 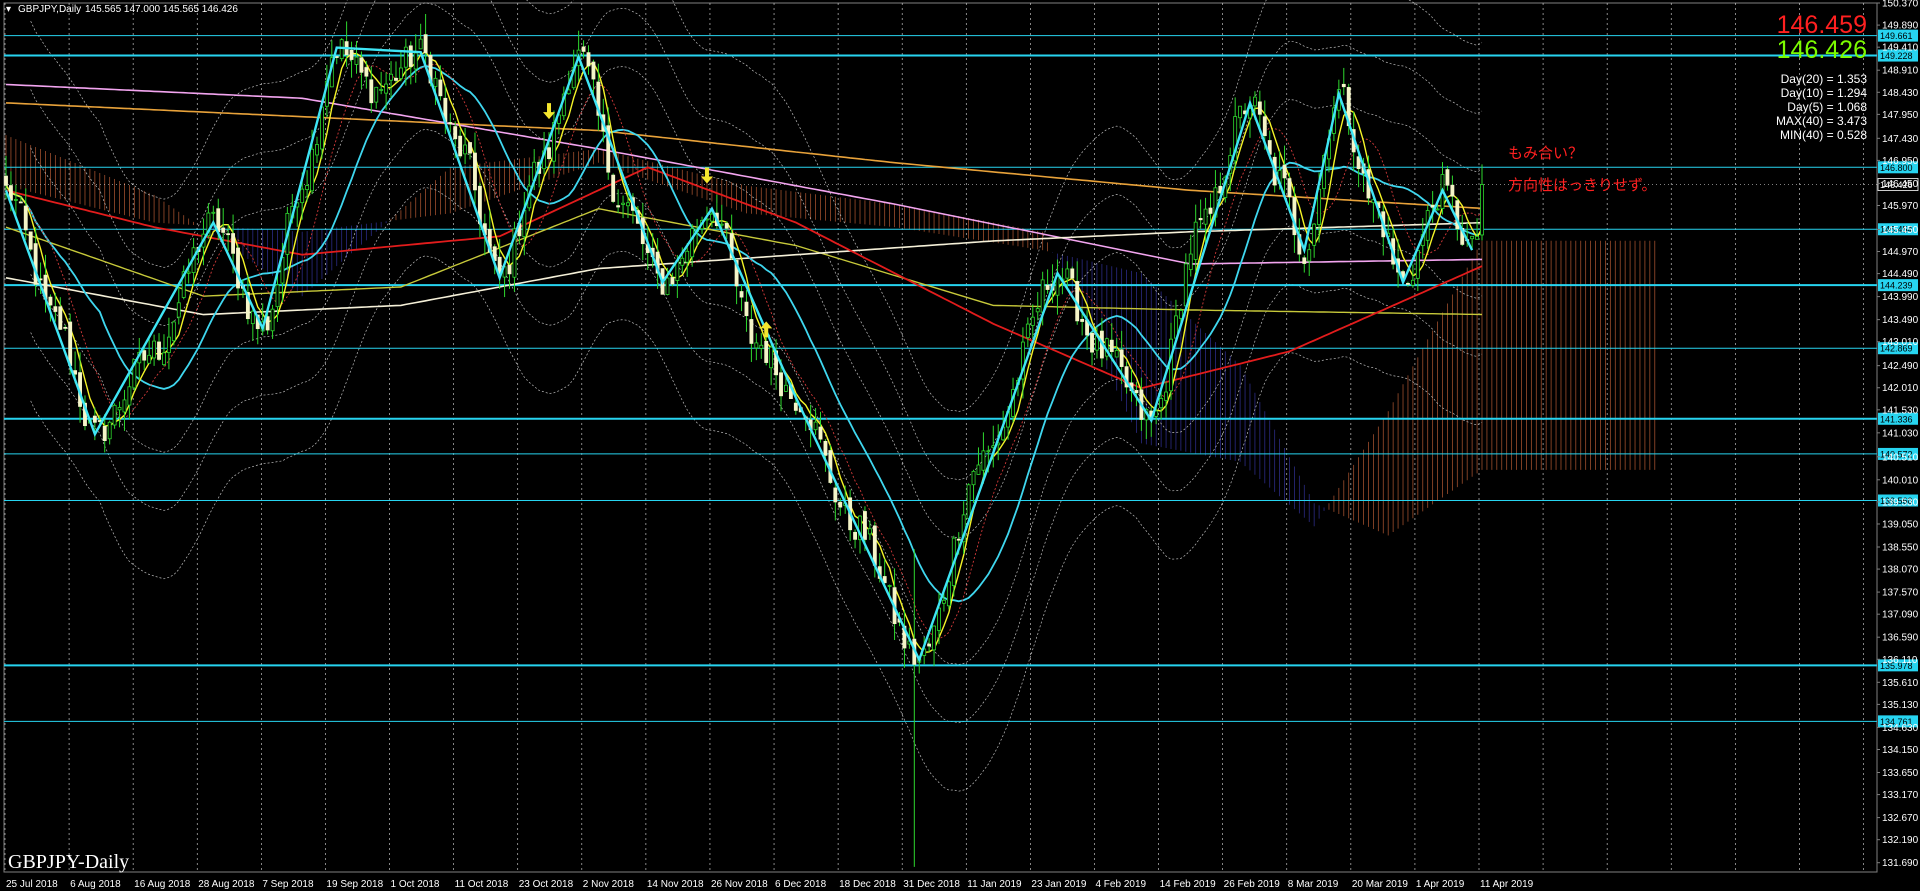 What do you see at coordinates (1900, 795) in the screenshot?
I see `price-tick-label: 133.170` at bounding box center [1900, 795].